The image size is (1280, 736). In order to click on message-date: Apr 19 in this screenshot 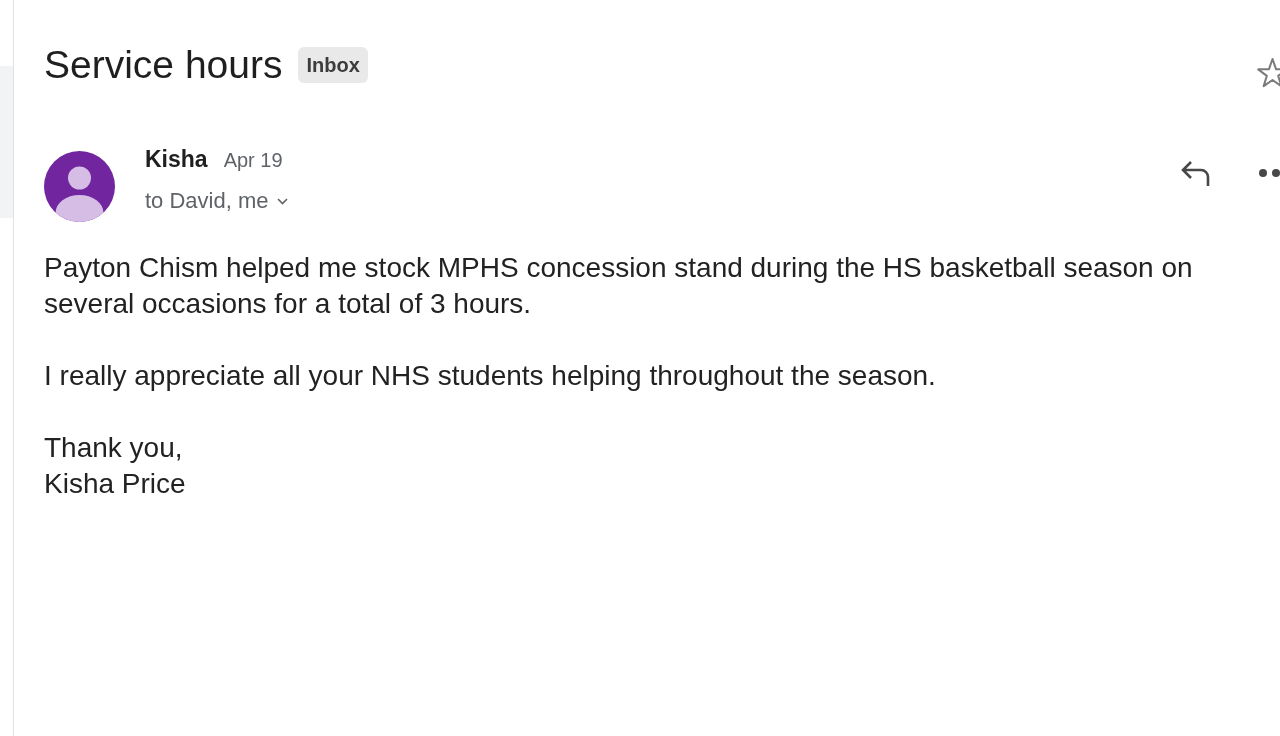, I will do `click(253, 160)`.